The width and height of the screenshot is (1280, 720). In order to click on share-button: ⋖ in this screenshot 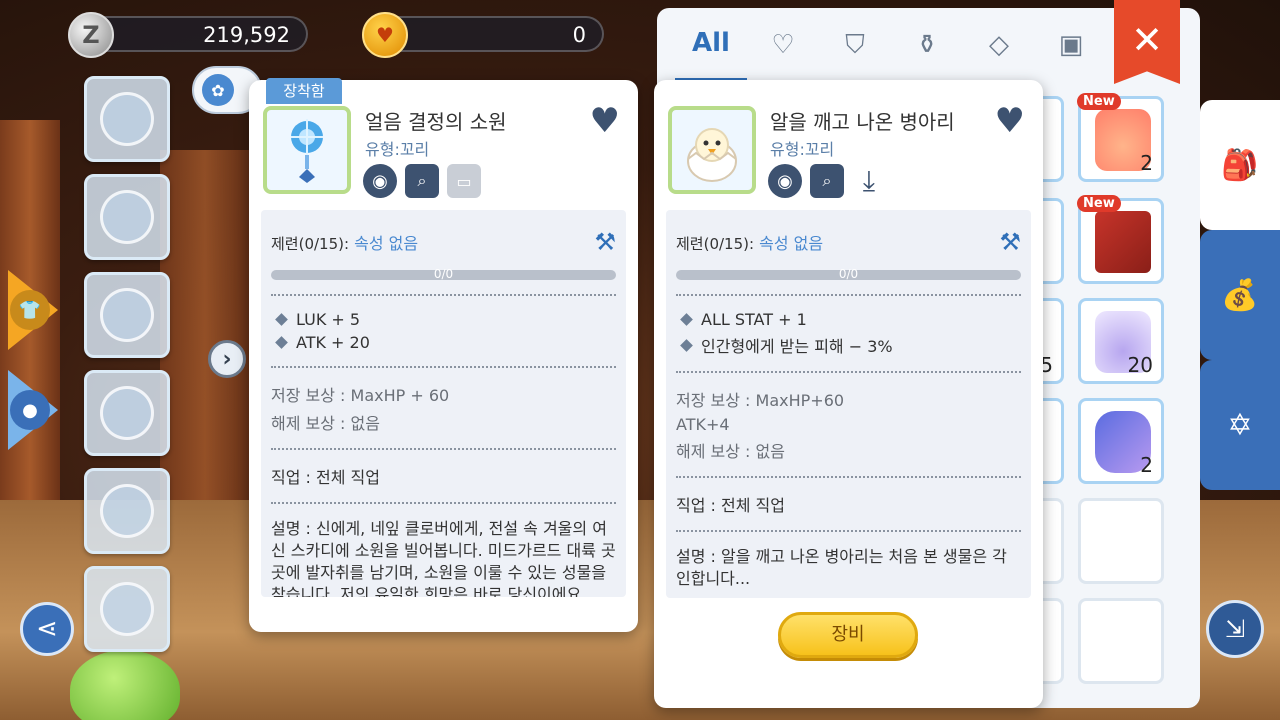, I will do `click(47, 629)`.